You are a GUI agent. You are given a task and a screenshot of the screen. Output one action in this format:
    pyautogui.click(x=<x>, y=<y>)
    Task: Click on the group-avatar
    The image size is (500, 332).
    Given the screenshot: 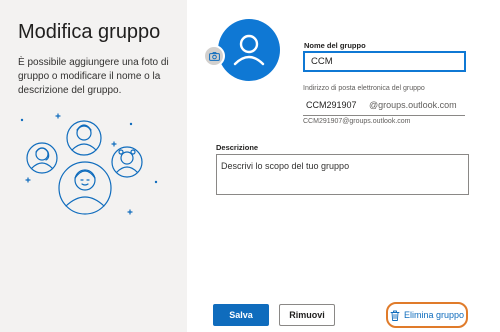 What is the action you would take?
    pyautogui.click(x=249, y=50)
    